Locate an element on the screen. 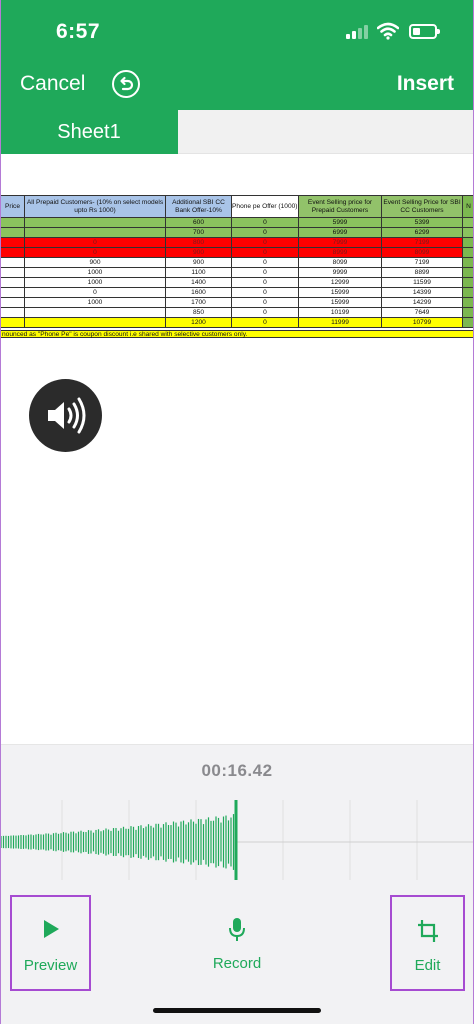 Image resolution: width=474 pixels, height=1024 pixels. cell-sbi: 1700 is located at coordinates (198, 302).